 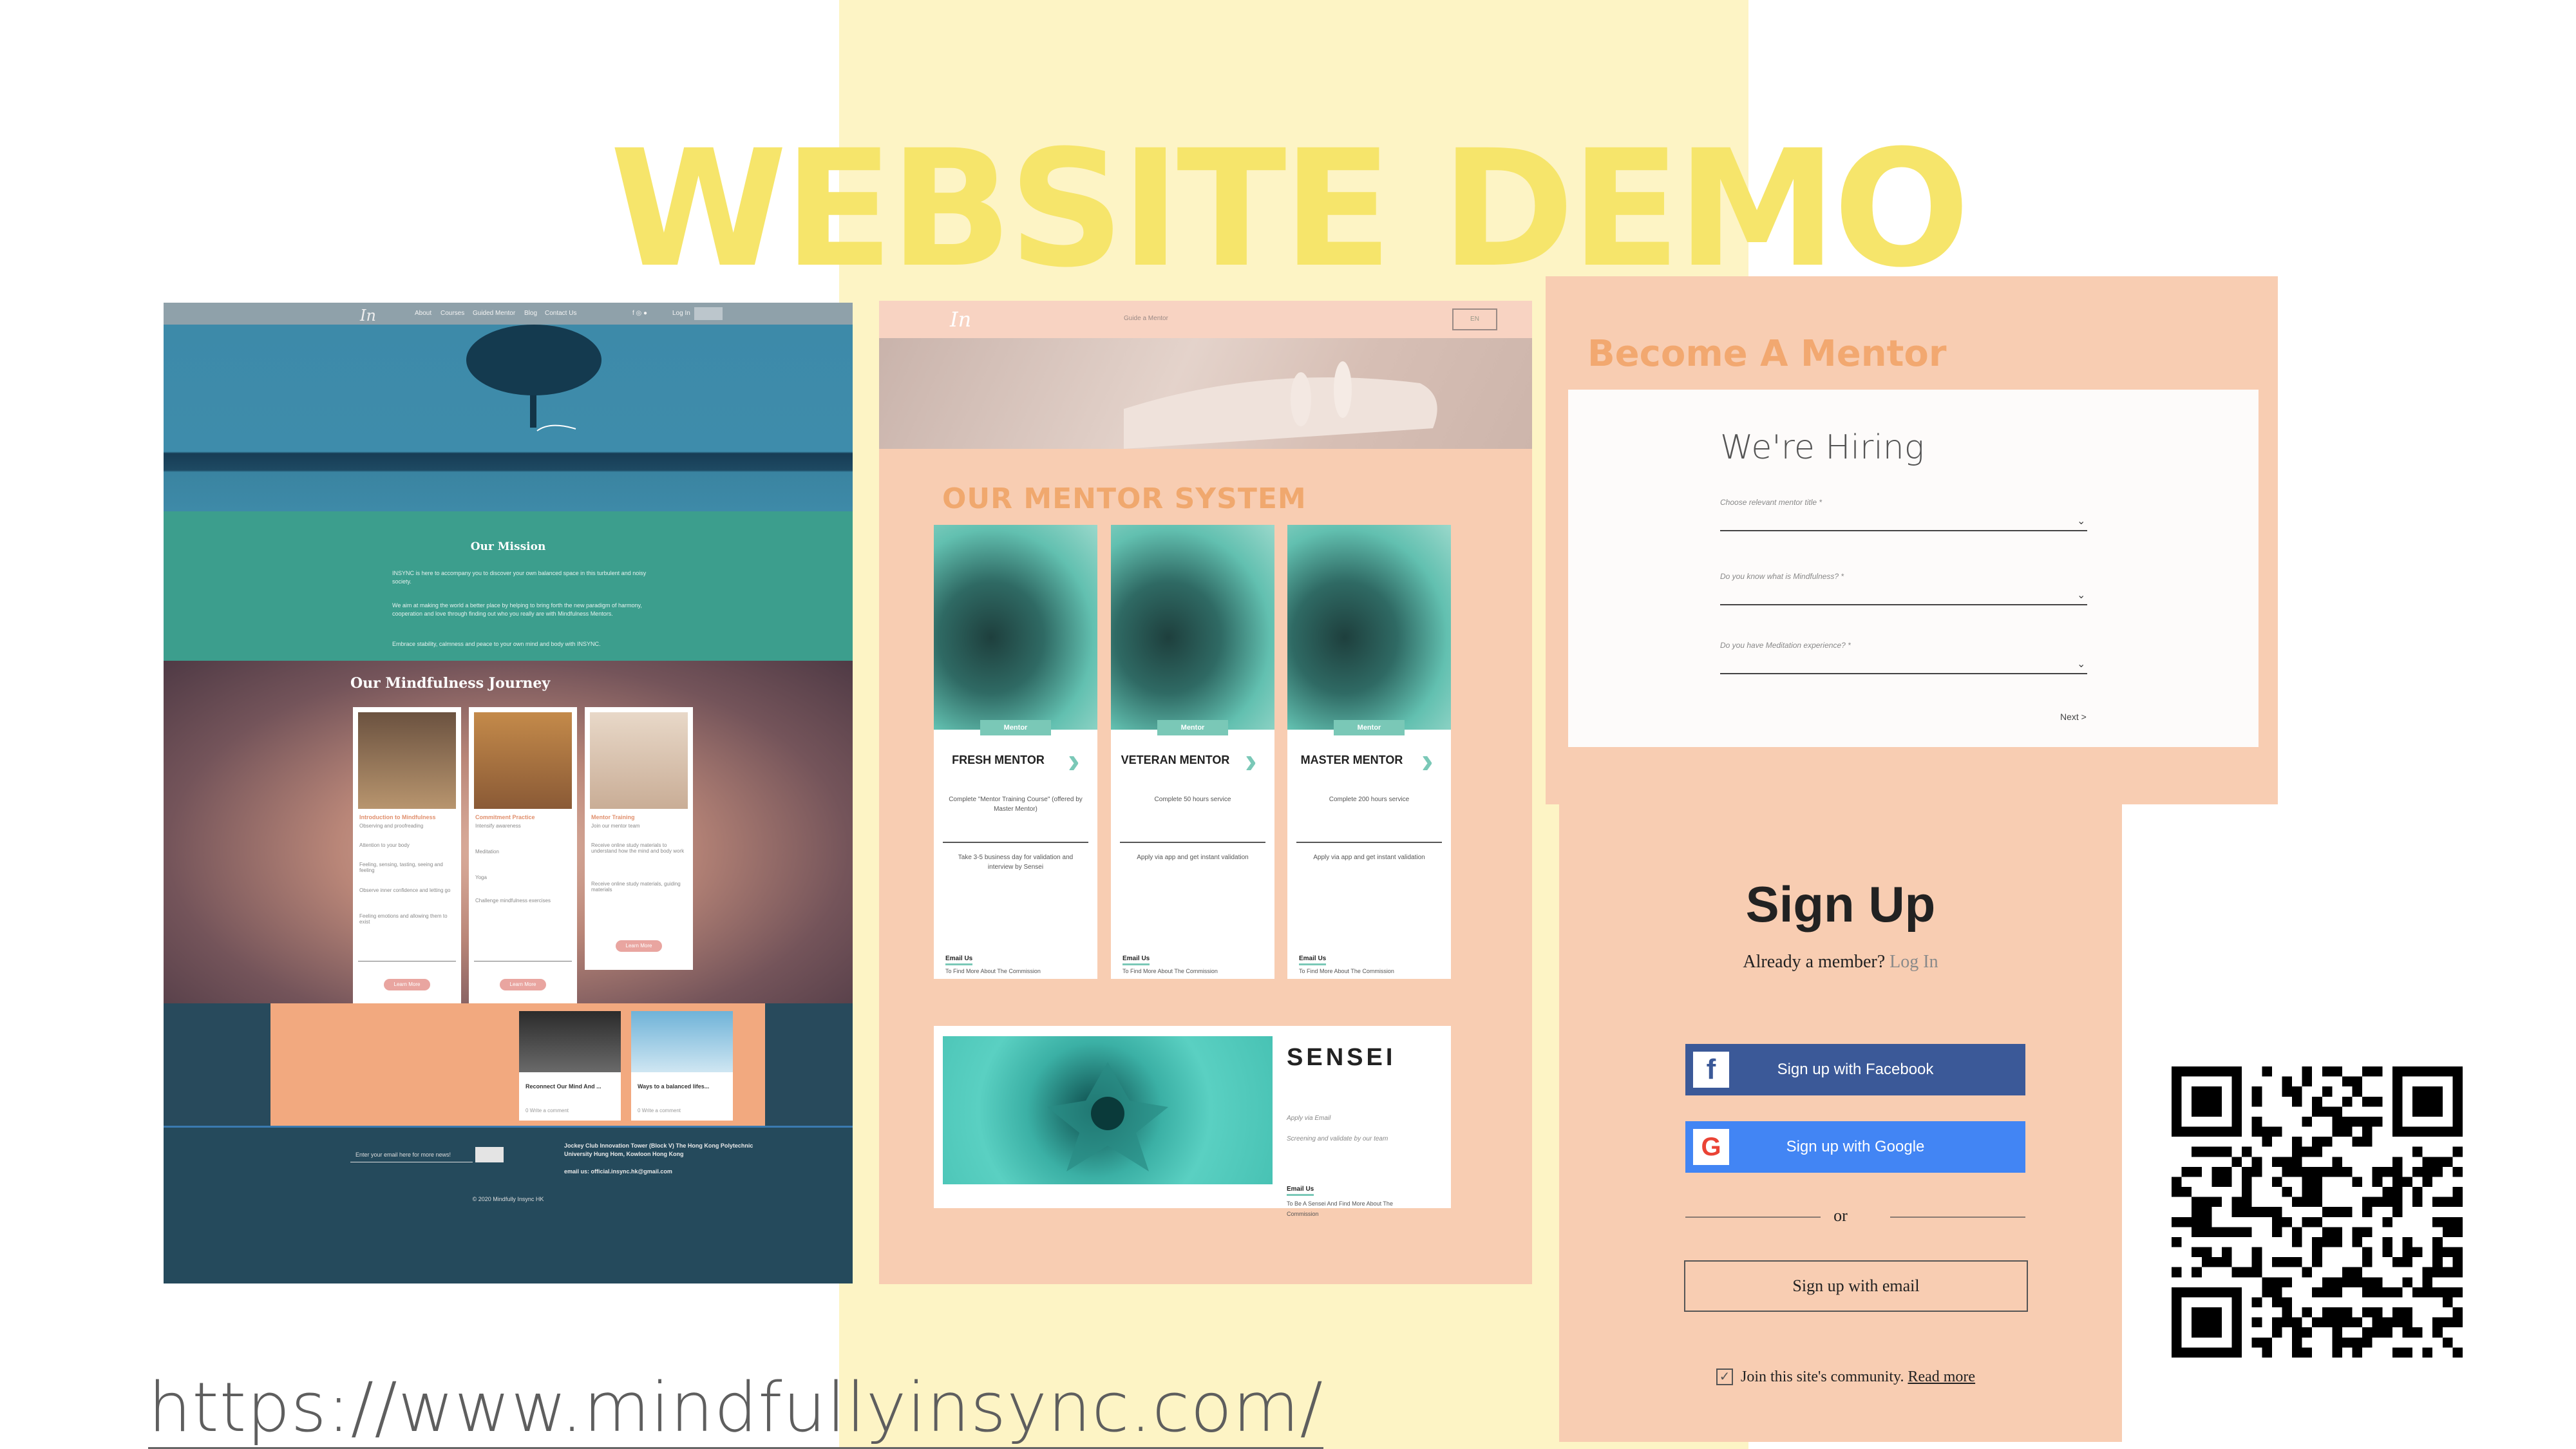 I want to click on facebook-label: Sign up with Facebook, so click(x=1855, y=1069).